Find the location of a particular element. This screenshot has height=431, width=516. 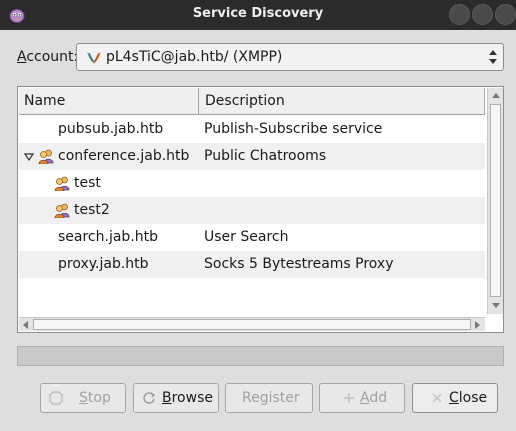

tree-row: pubsub.jab.htb Publish-Subscribe service is located at coordinates (252, 129).